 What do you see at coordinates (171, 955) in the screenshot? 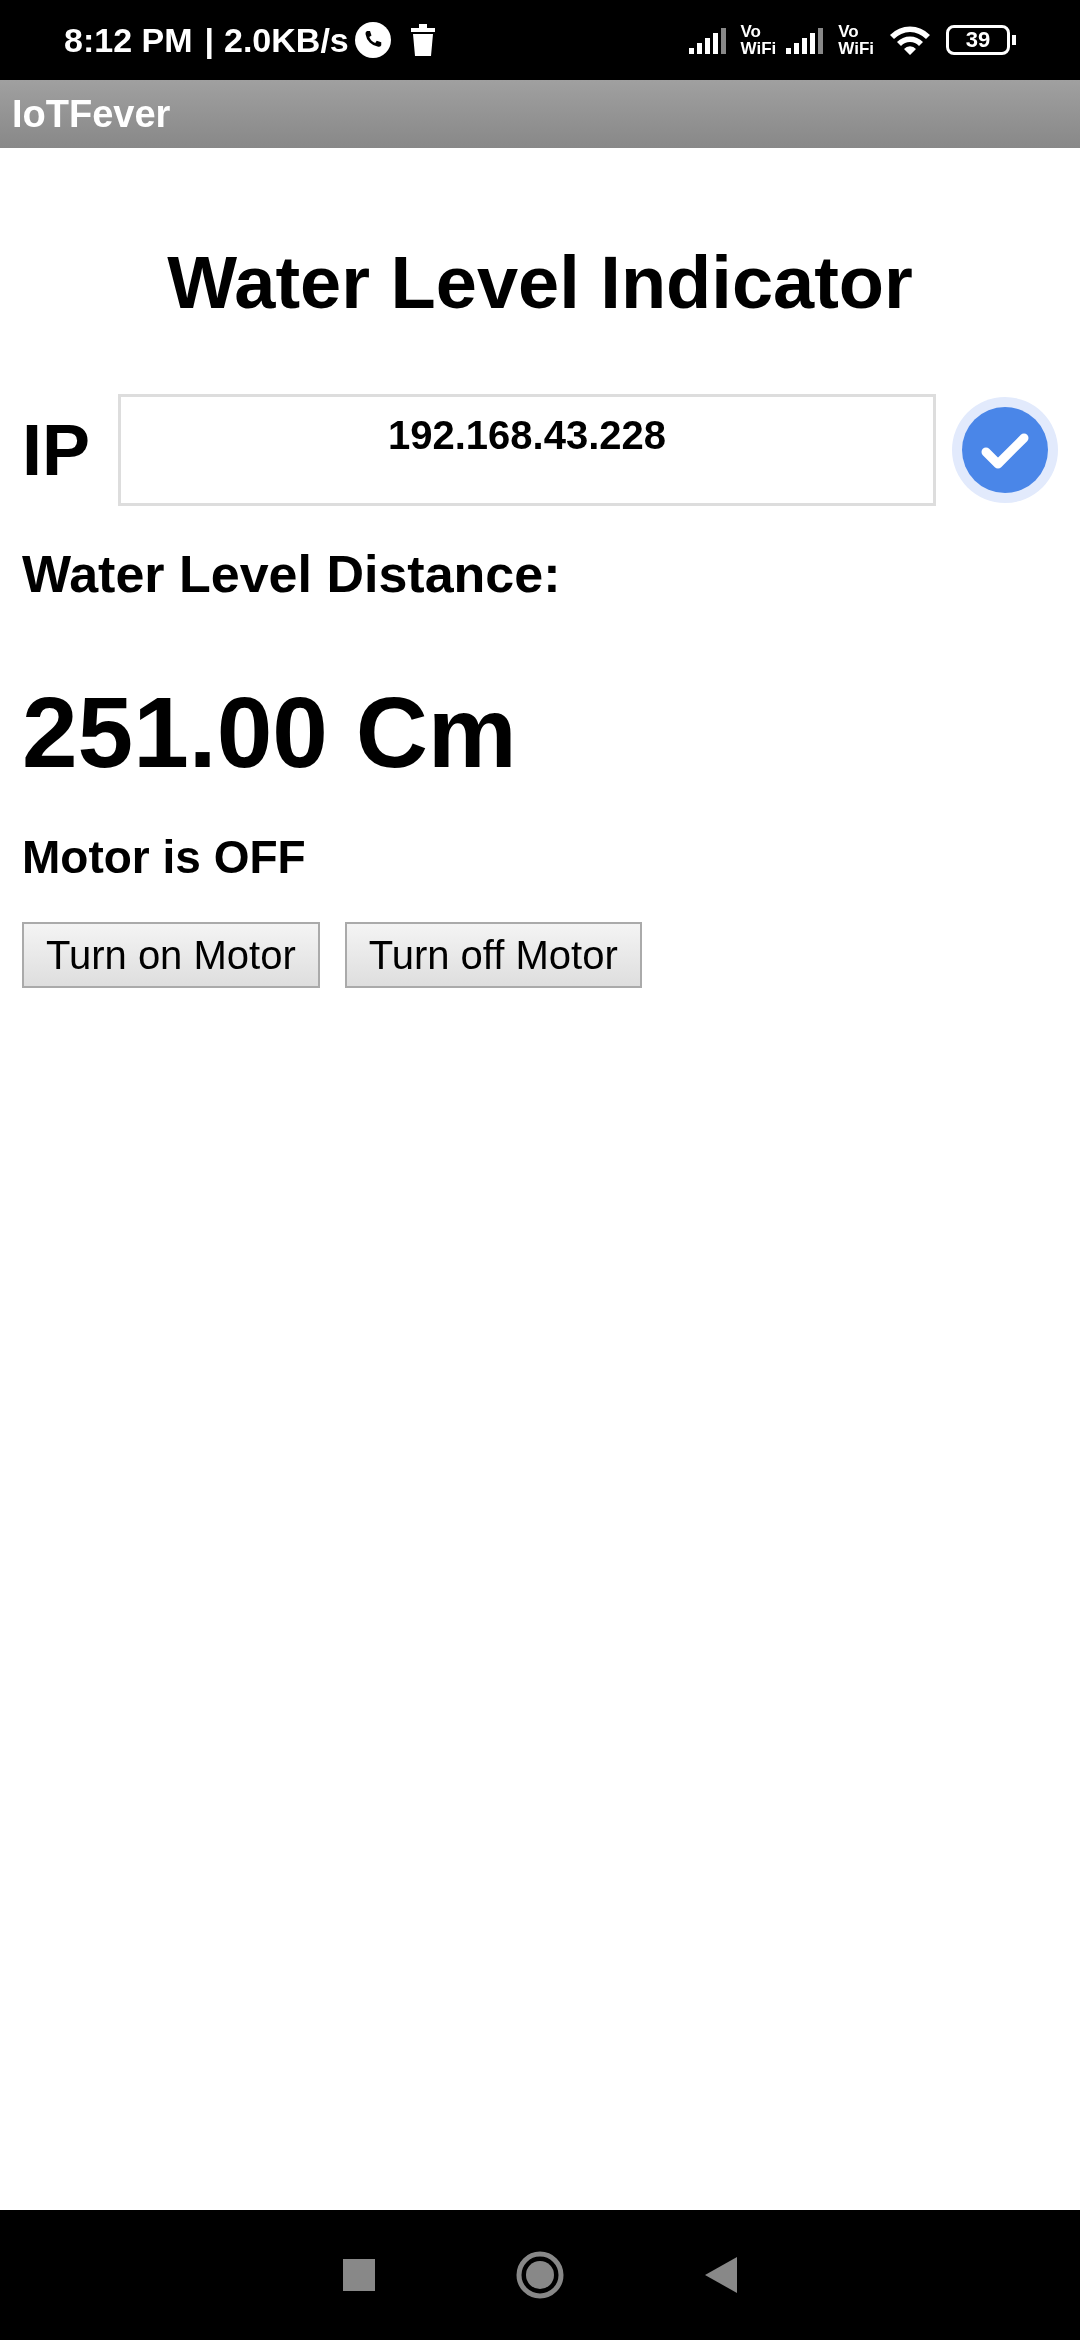
I see `motor-button: Turn on Motor` at bounding box center [171, 955].